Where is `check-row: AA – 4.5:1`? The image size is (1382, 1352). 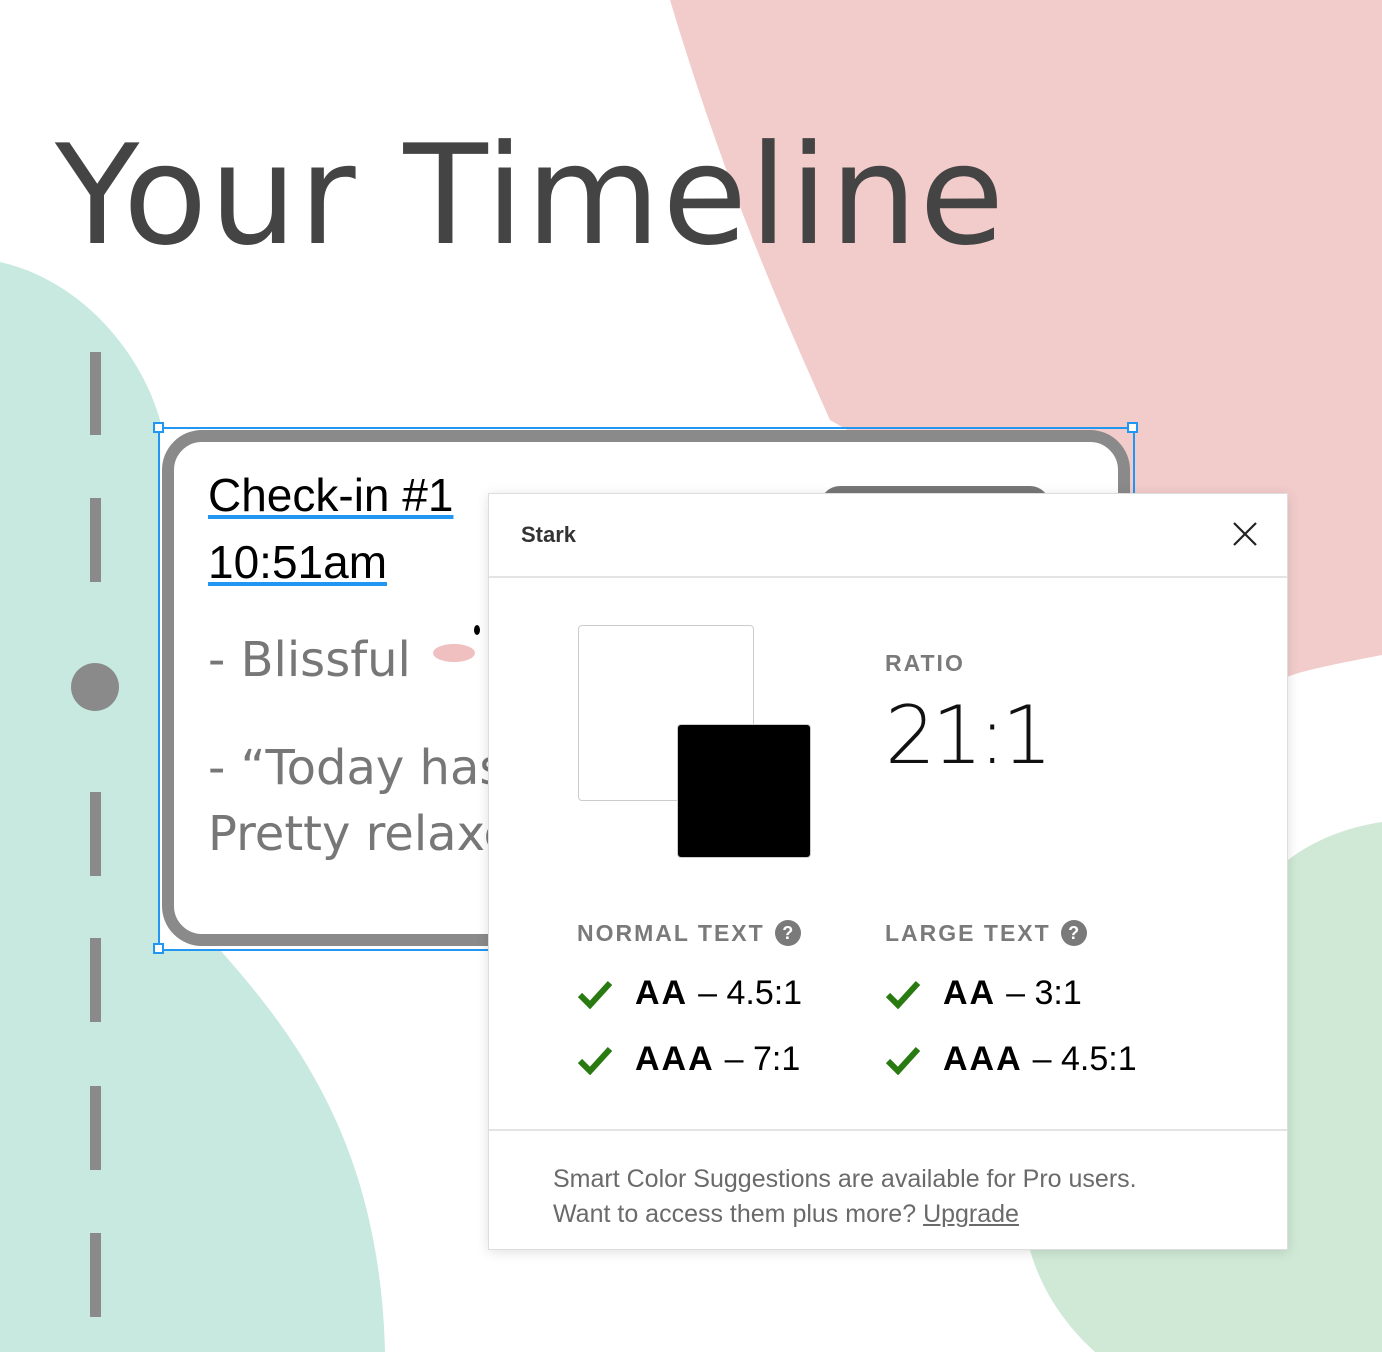 check-row: AA – 4.5:1 is located at coordinates (689, 993).